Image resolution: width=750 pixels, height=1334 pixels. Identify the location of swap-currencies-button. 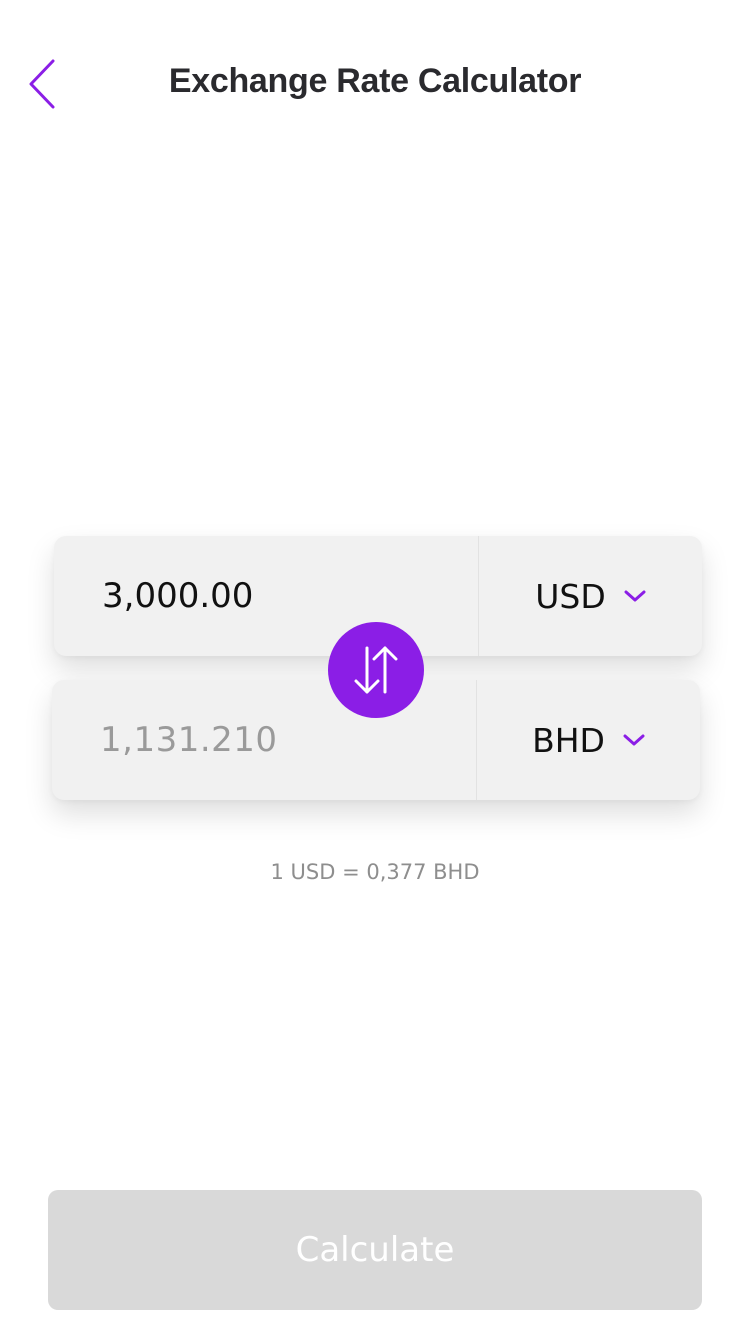
(376, 670).